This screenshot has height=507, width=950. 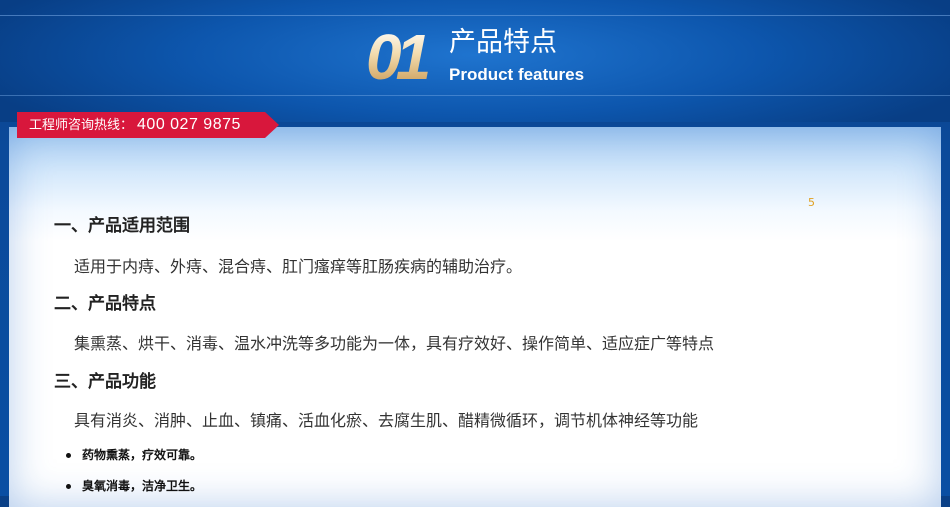 I want to click on paragraph-functions: 具有消炎、消肿、止血、镇痛、活血化瘀、去腐生肌、醋精微循环，调节机体神经等功能, so click(x=386, y=420).